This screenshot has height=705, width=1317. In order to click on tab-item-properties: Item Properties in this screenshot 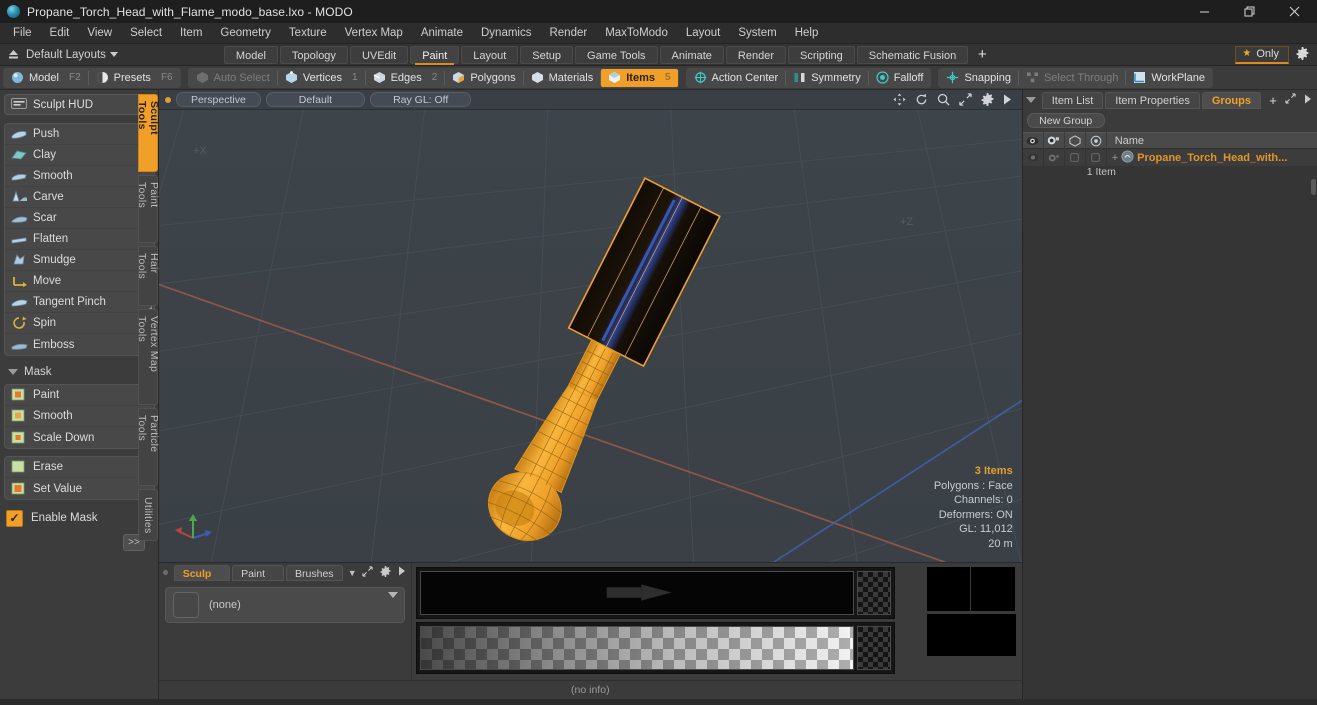, I will do `click(1152, 100)`.